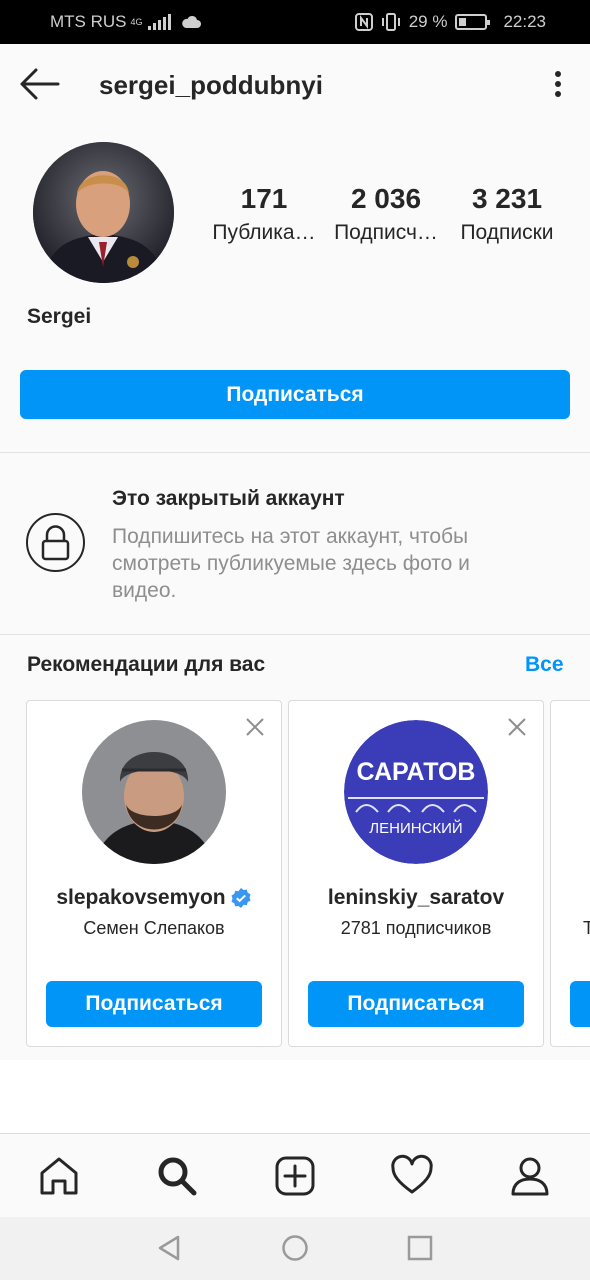 Image resolution: width=590 pixels, height=1280 pixels. Describe the element at coordinates (211, 85) in the screenshot. I see `profile-username-title: sergei_poddubnyi` at that location.